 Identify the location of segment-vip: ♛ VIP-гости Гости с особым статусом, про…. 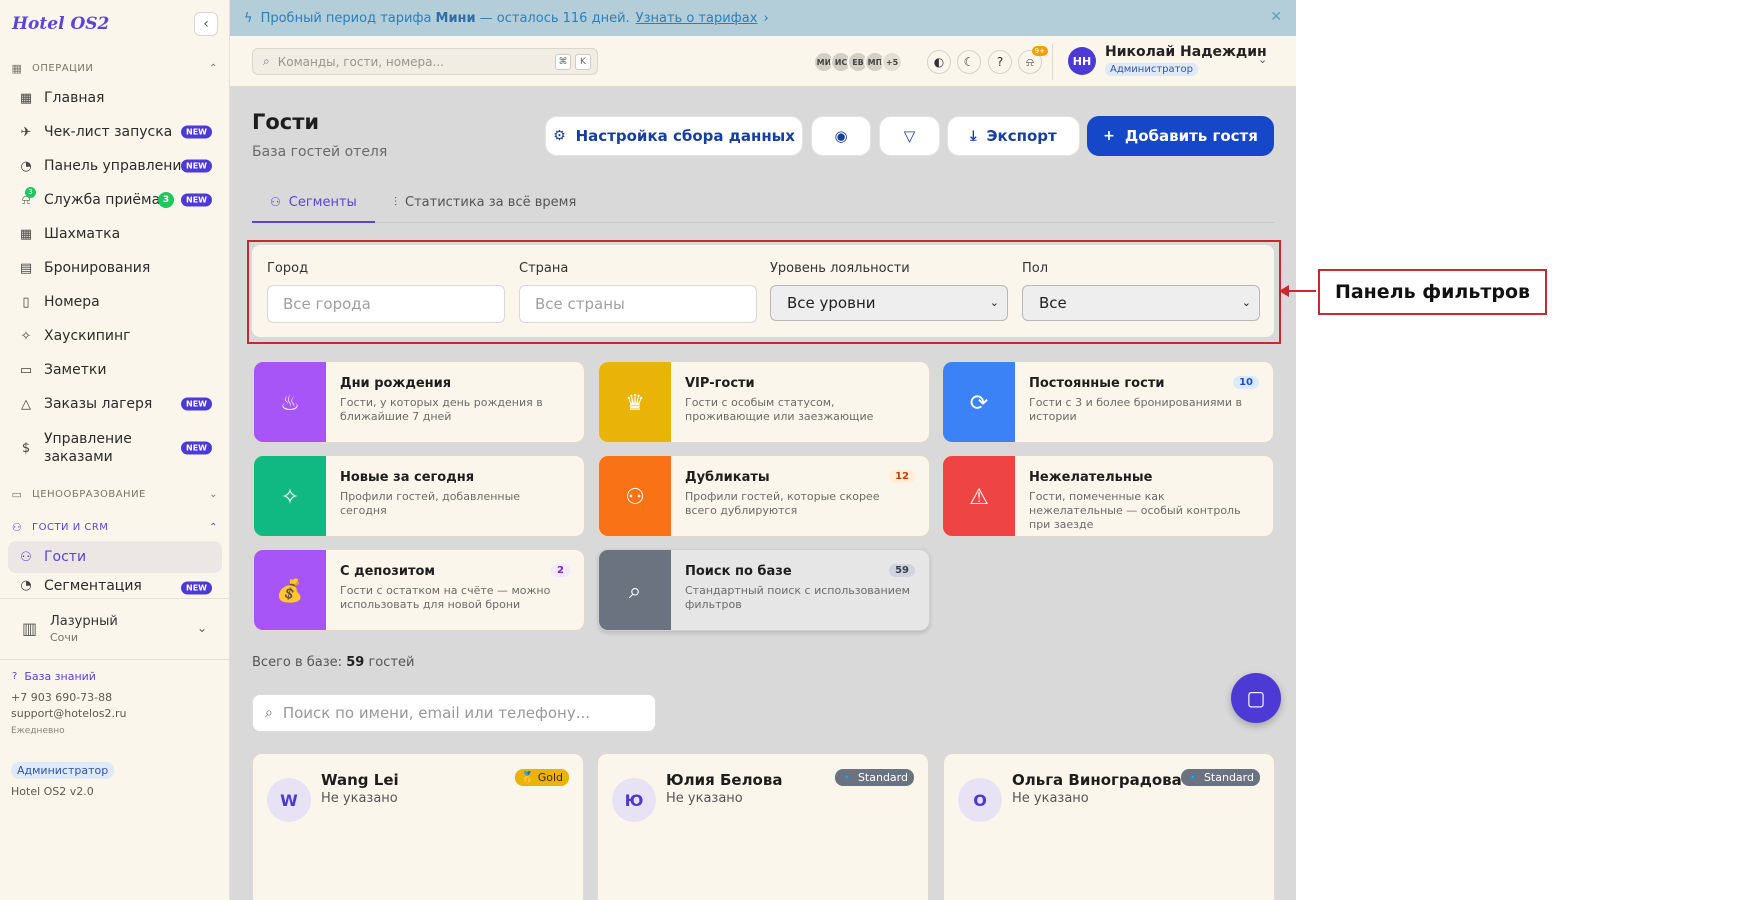
(764, 402).